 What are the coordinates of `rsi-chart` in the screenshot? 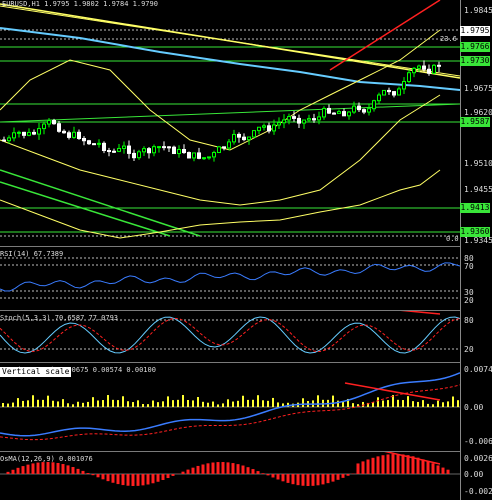 It's located at (230, 278).